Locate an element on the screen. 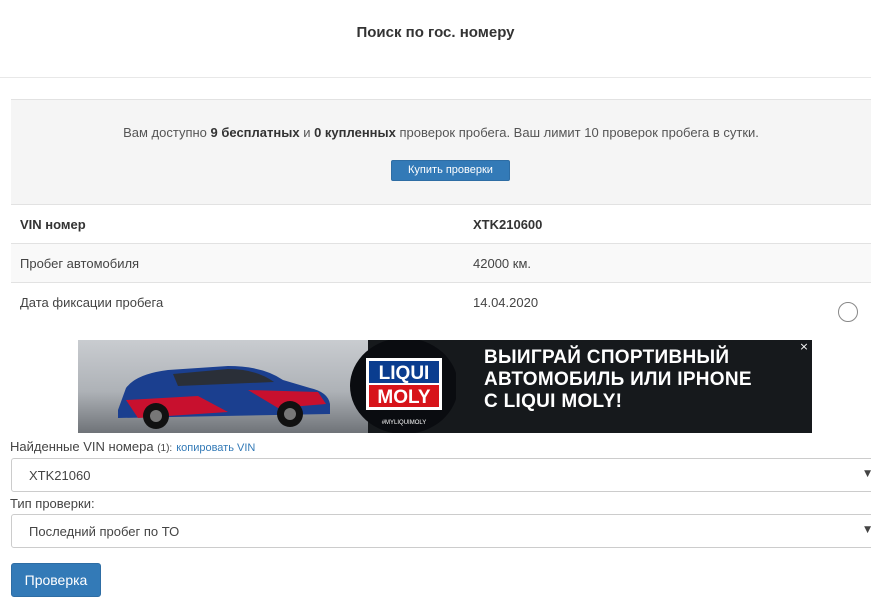 The image size is (871, 613). ad-car-image is located at coordinates (224, 397).